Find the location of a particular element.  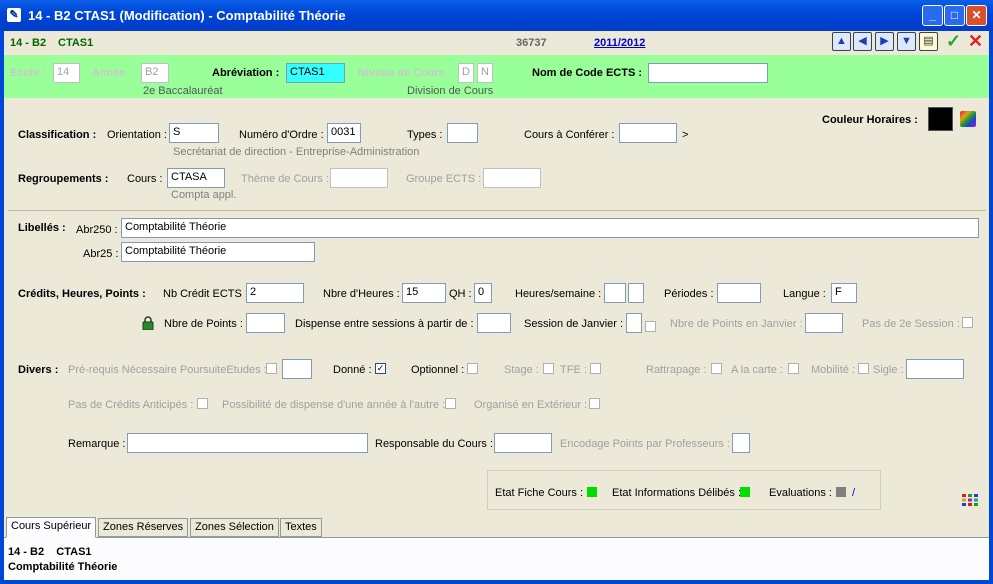

tfe-checkbox is located at coordinates (595, 368).